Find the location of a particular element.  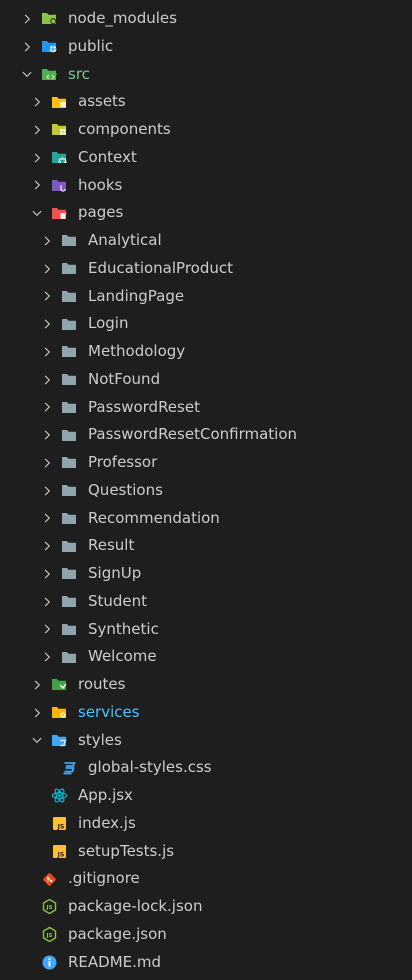

file-item-gitignore: .gitignore is located at coordinates (206, 879).